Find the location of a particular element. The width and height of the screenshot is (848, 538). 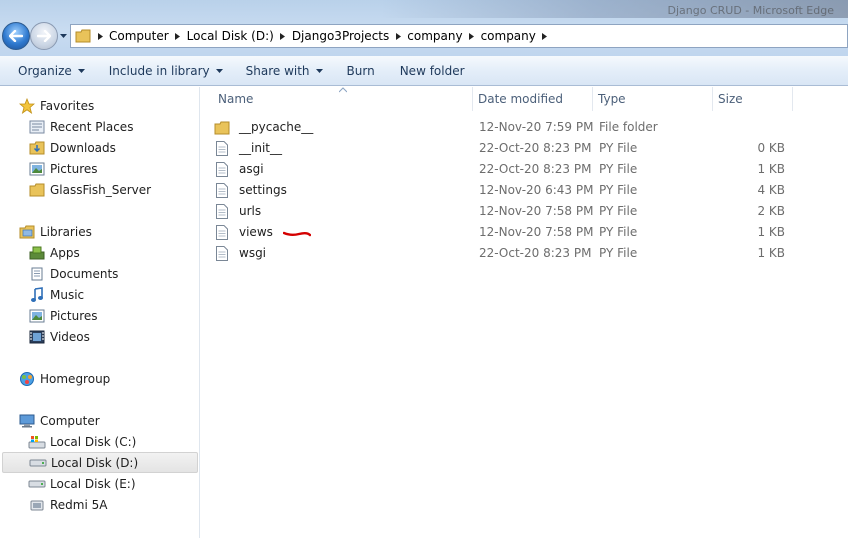

nav-item-local-disk-c: Local Disk (C:) is located at coordinates (99, 441).